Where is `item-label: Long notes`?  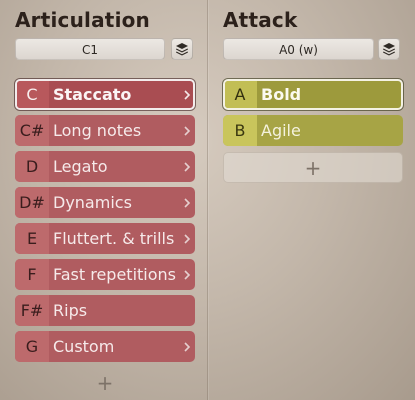 item-label: Long notes is located at coordinates (97, 130).